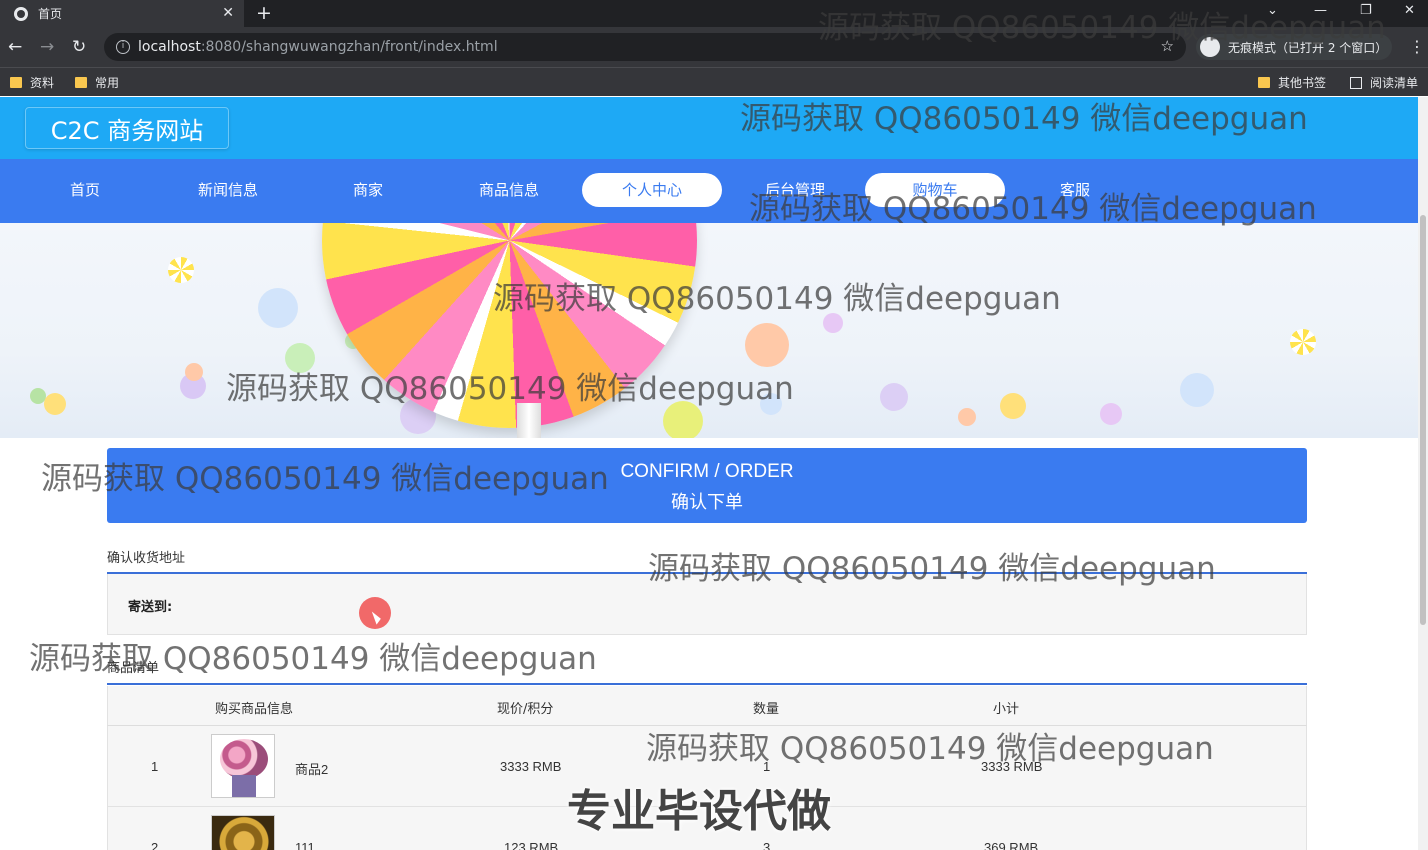 The height and width of the screenshot is (850, 1428). Describe the element at coordinates (155, 845) in the screenshot. I see `row-index: 2` at that location.